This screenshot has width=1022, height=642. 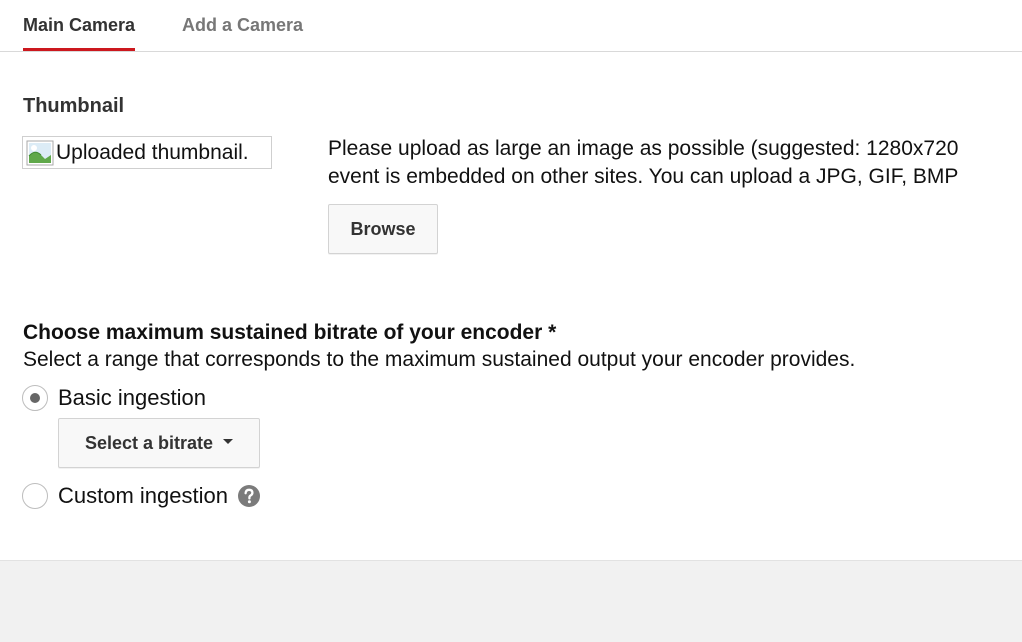 What do you see at coordinates (249, 496) in the screenshot?
I see `question-mark-help-icon` at bounding box center [249, 496].